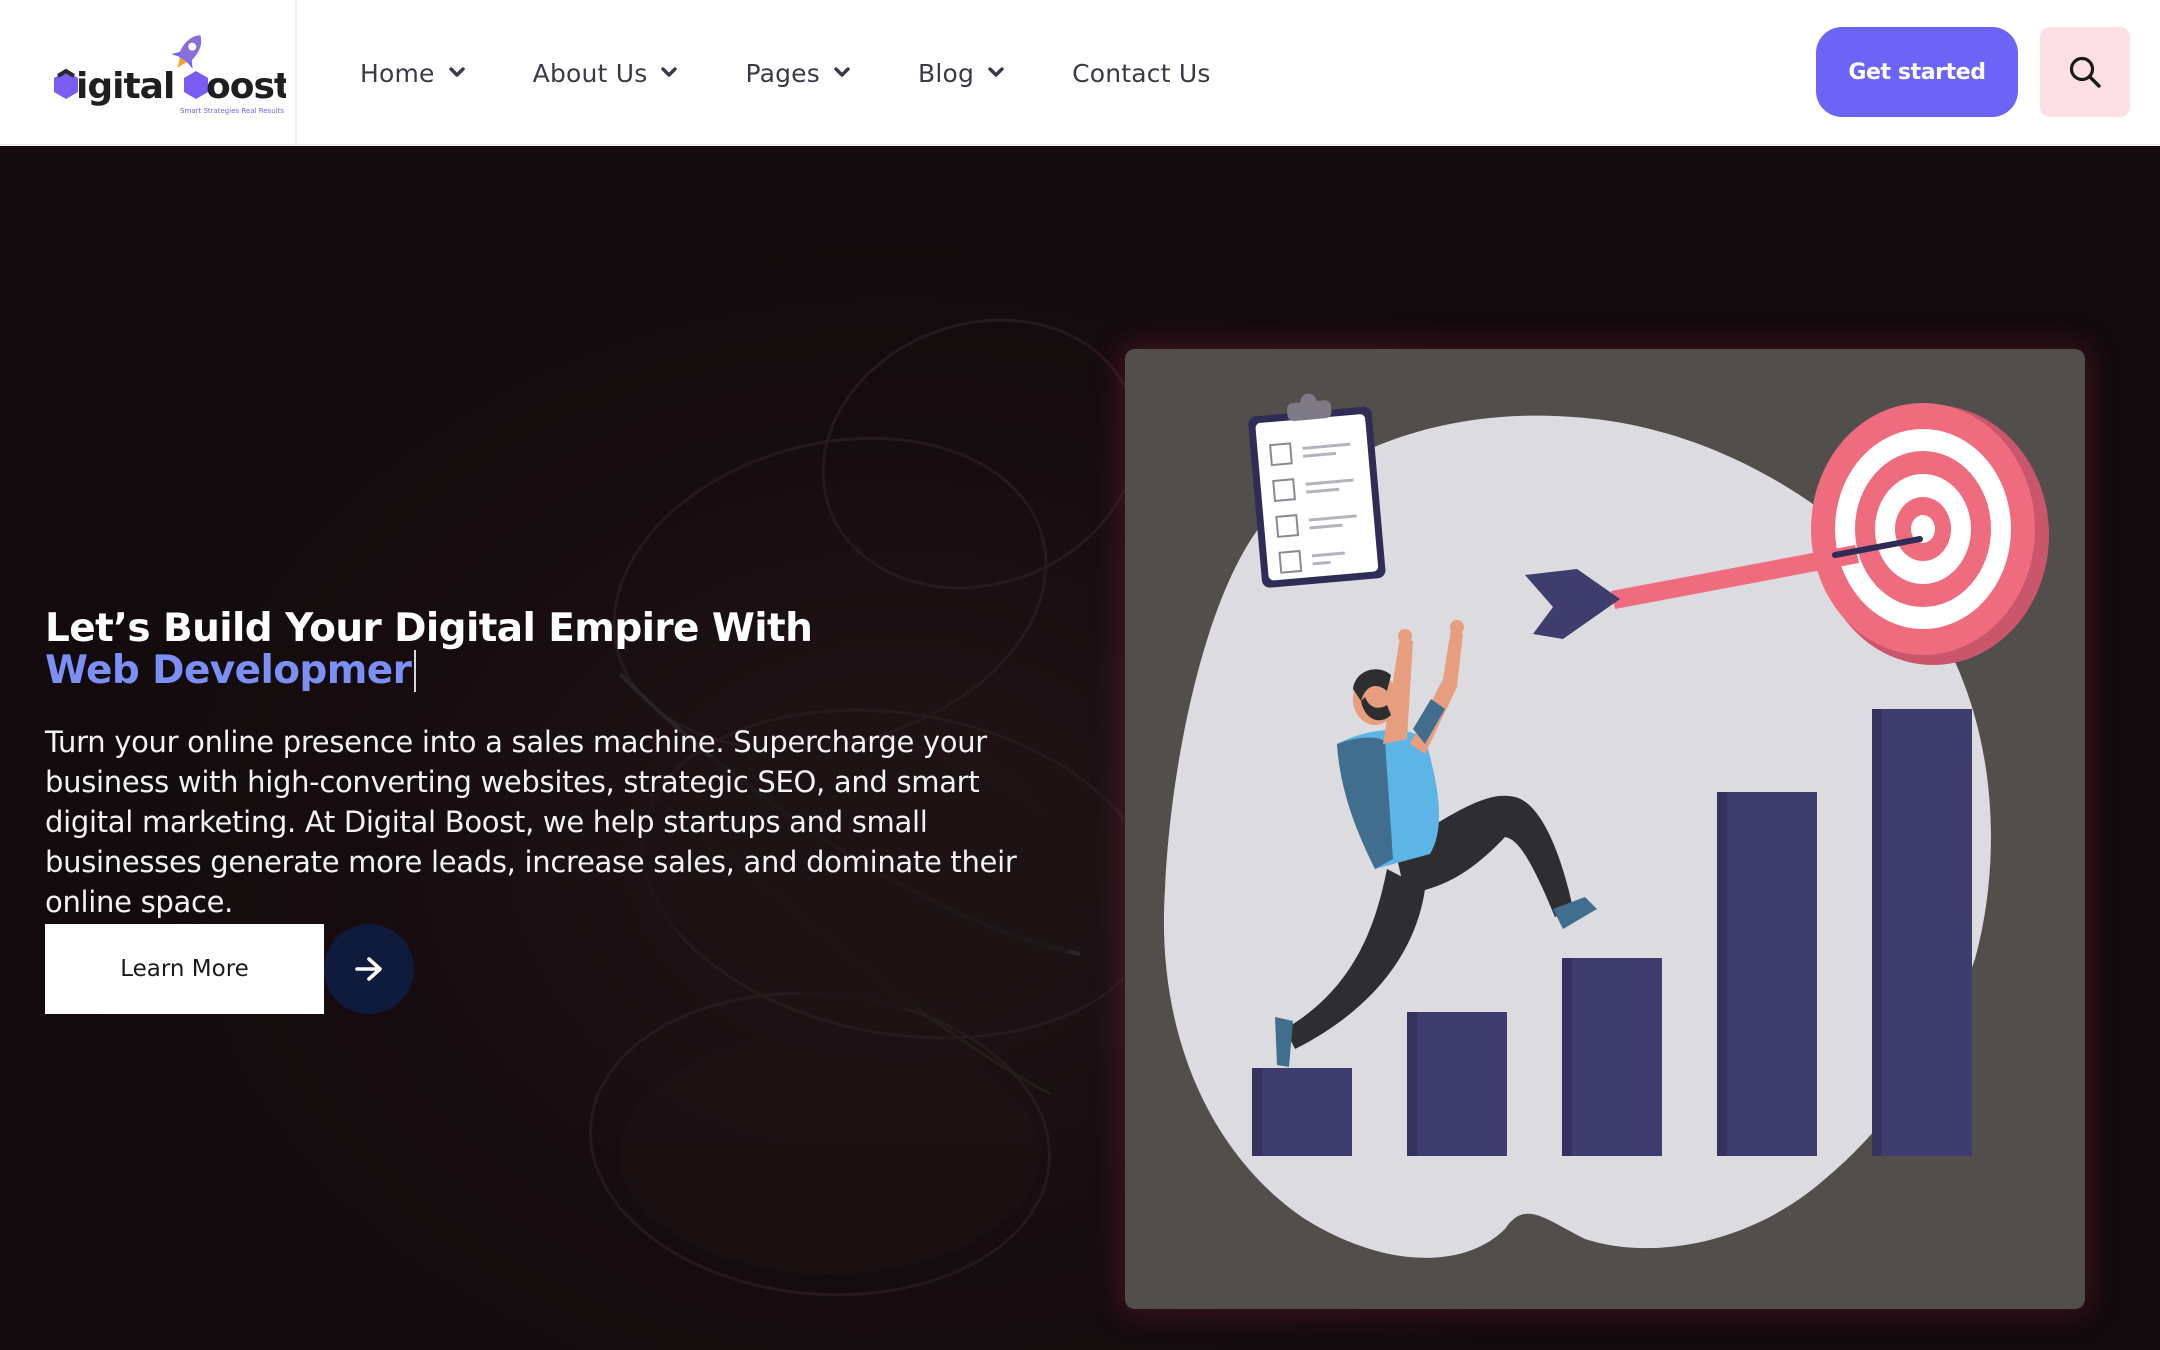 The image size is (2160, 1350). I want to click on nav-item-label: Contact Us, so click(1141, 73).